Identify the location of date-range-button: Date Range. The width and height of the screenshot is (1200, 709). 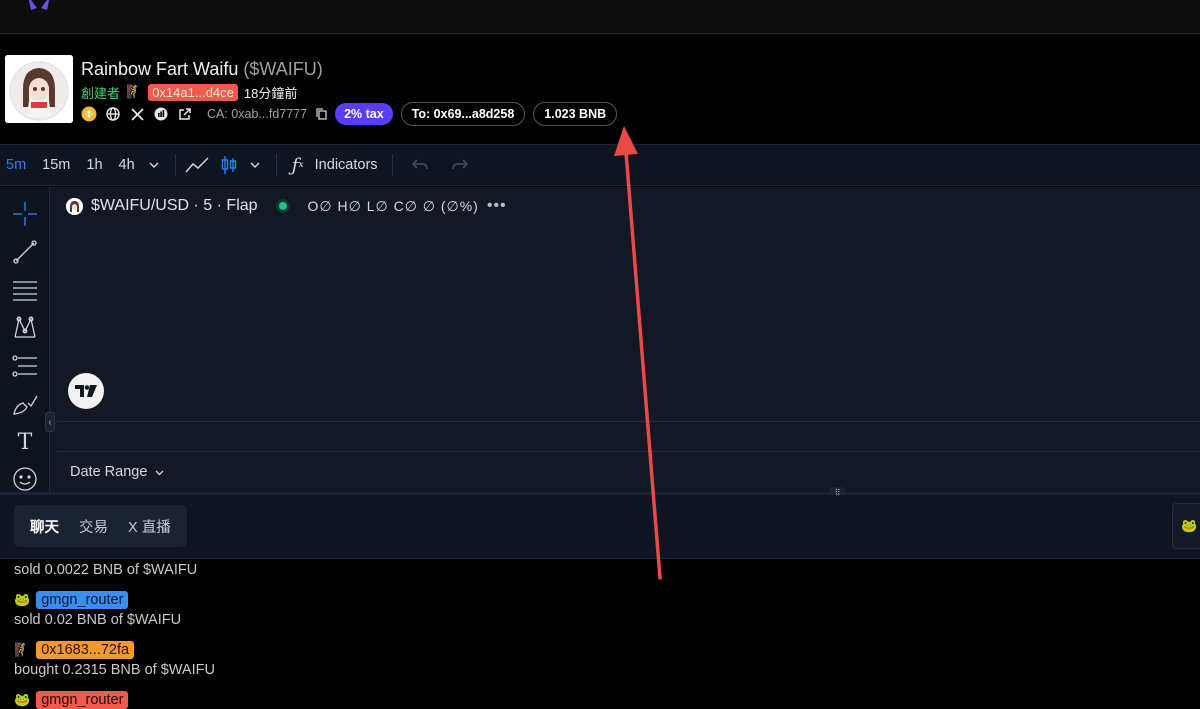
(117, 472).